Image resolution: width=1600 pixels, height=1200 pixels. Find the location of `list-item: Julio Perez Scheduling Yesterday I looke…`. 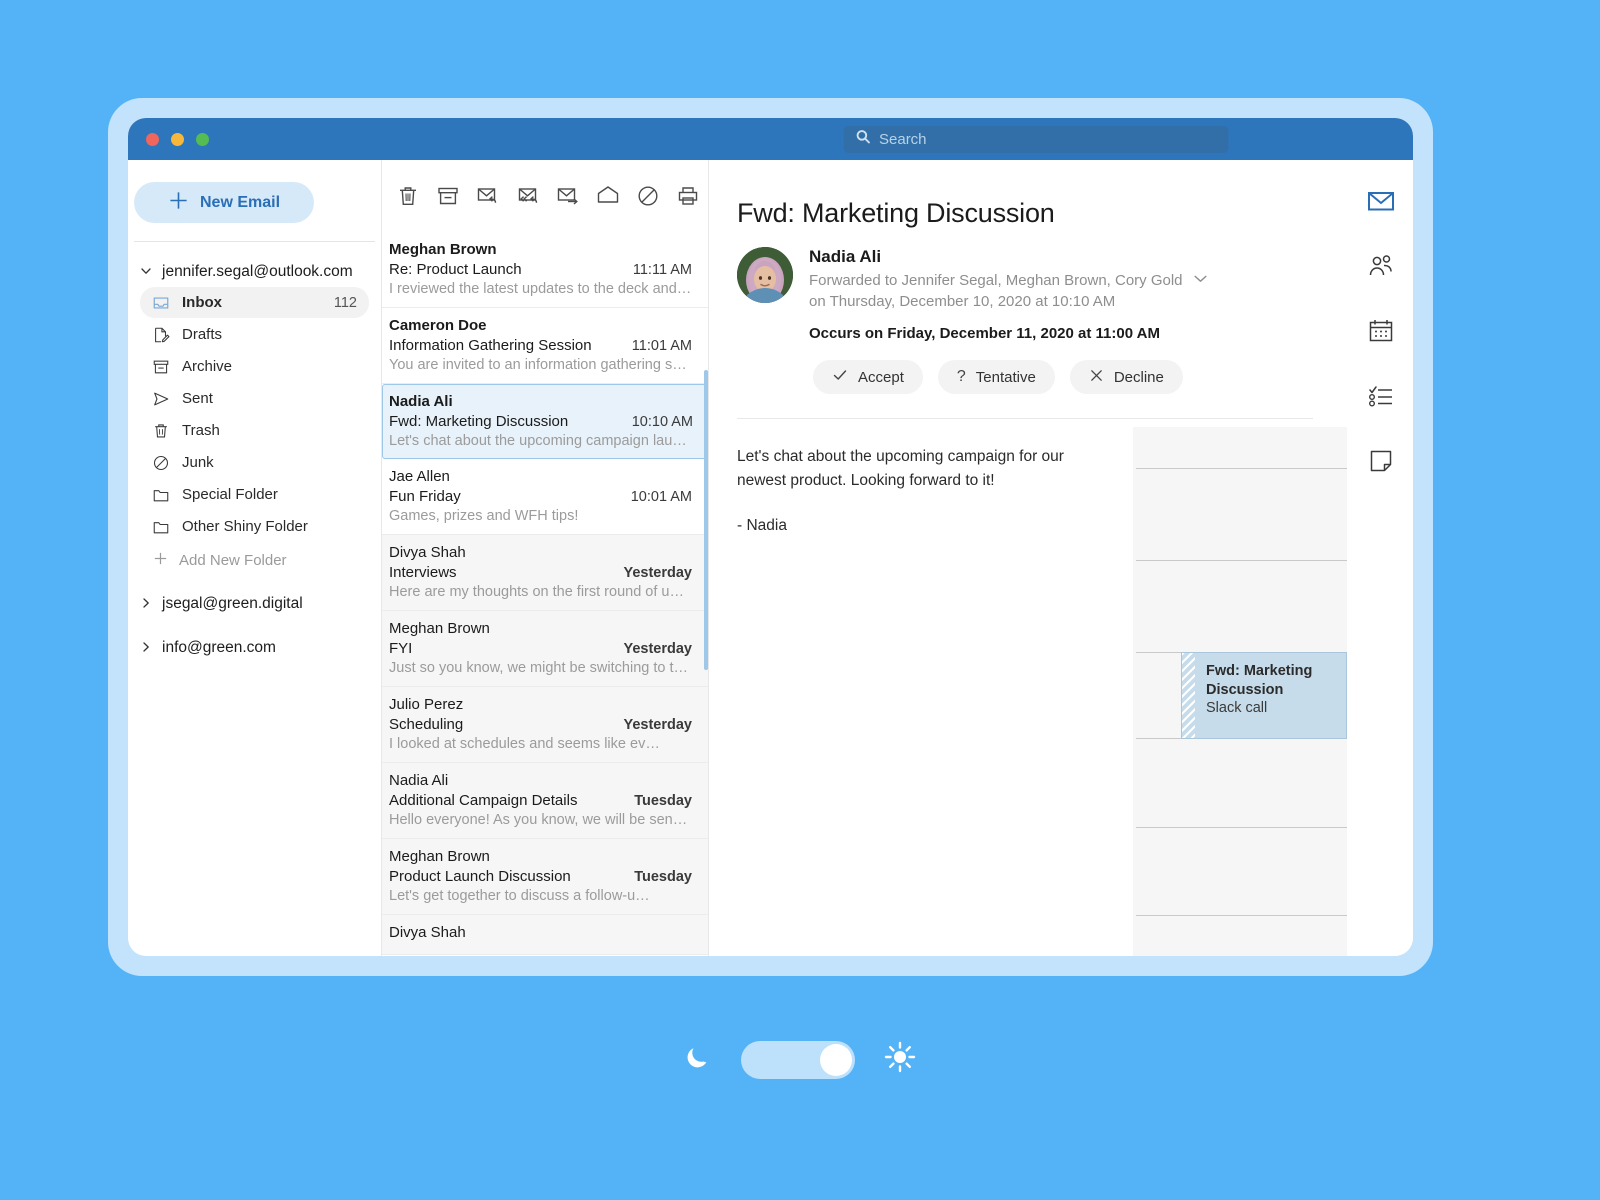

list-item: Julio Perez Scheduling Yesterday I looke… is located at coordinates (545, 725).